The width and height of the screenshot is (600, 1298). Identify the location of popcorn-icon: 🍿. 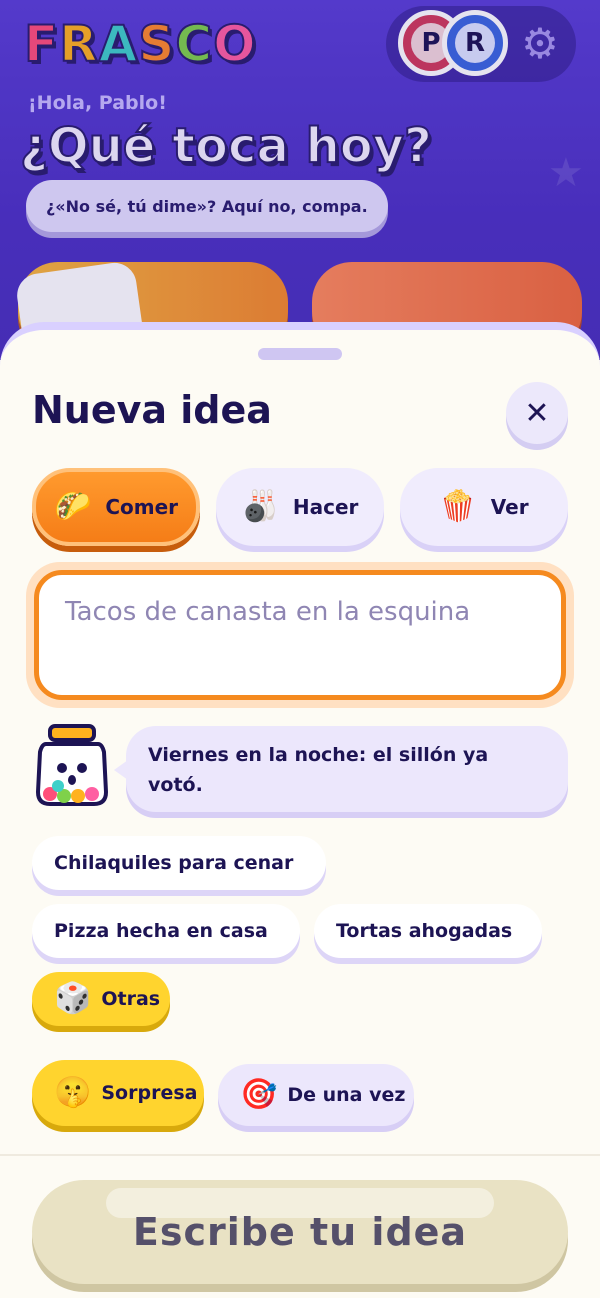
(458, 506).